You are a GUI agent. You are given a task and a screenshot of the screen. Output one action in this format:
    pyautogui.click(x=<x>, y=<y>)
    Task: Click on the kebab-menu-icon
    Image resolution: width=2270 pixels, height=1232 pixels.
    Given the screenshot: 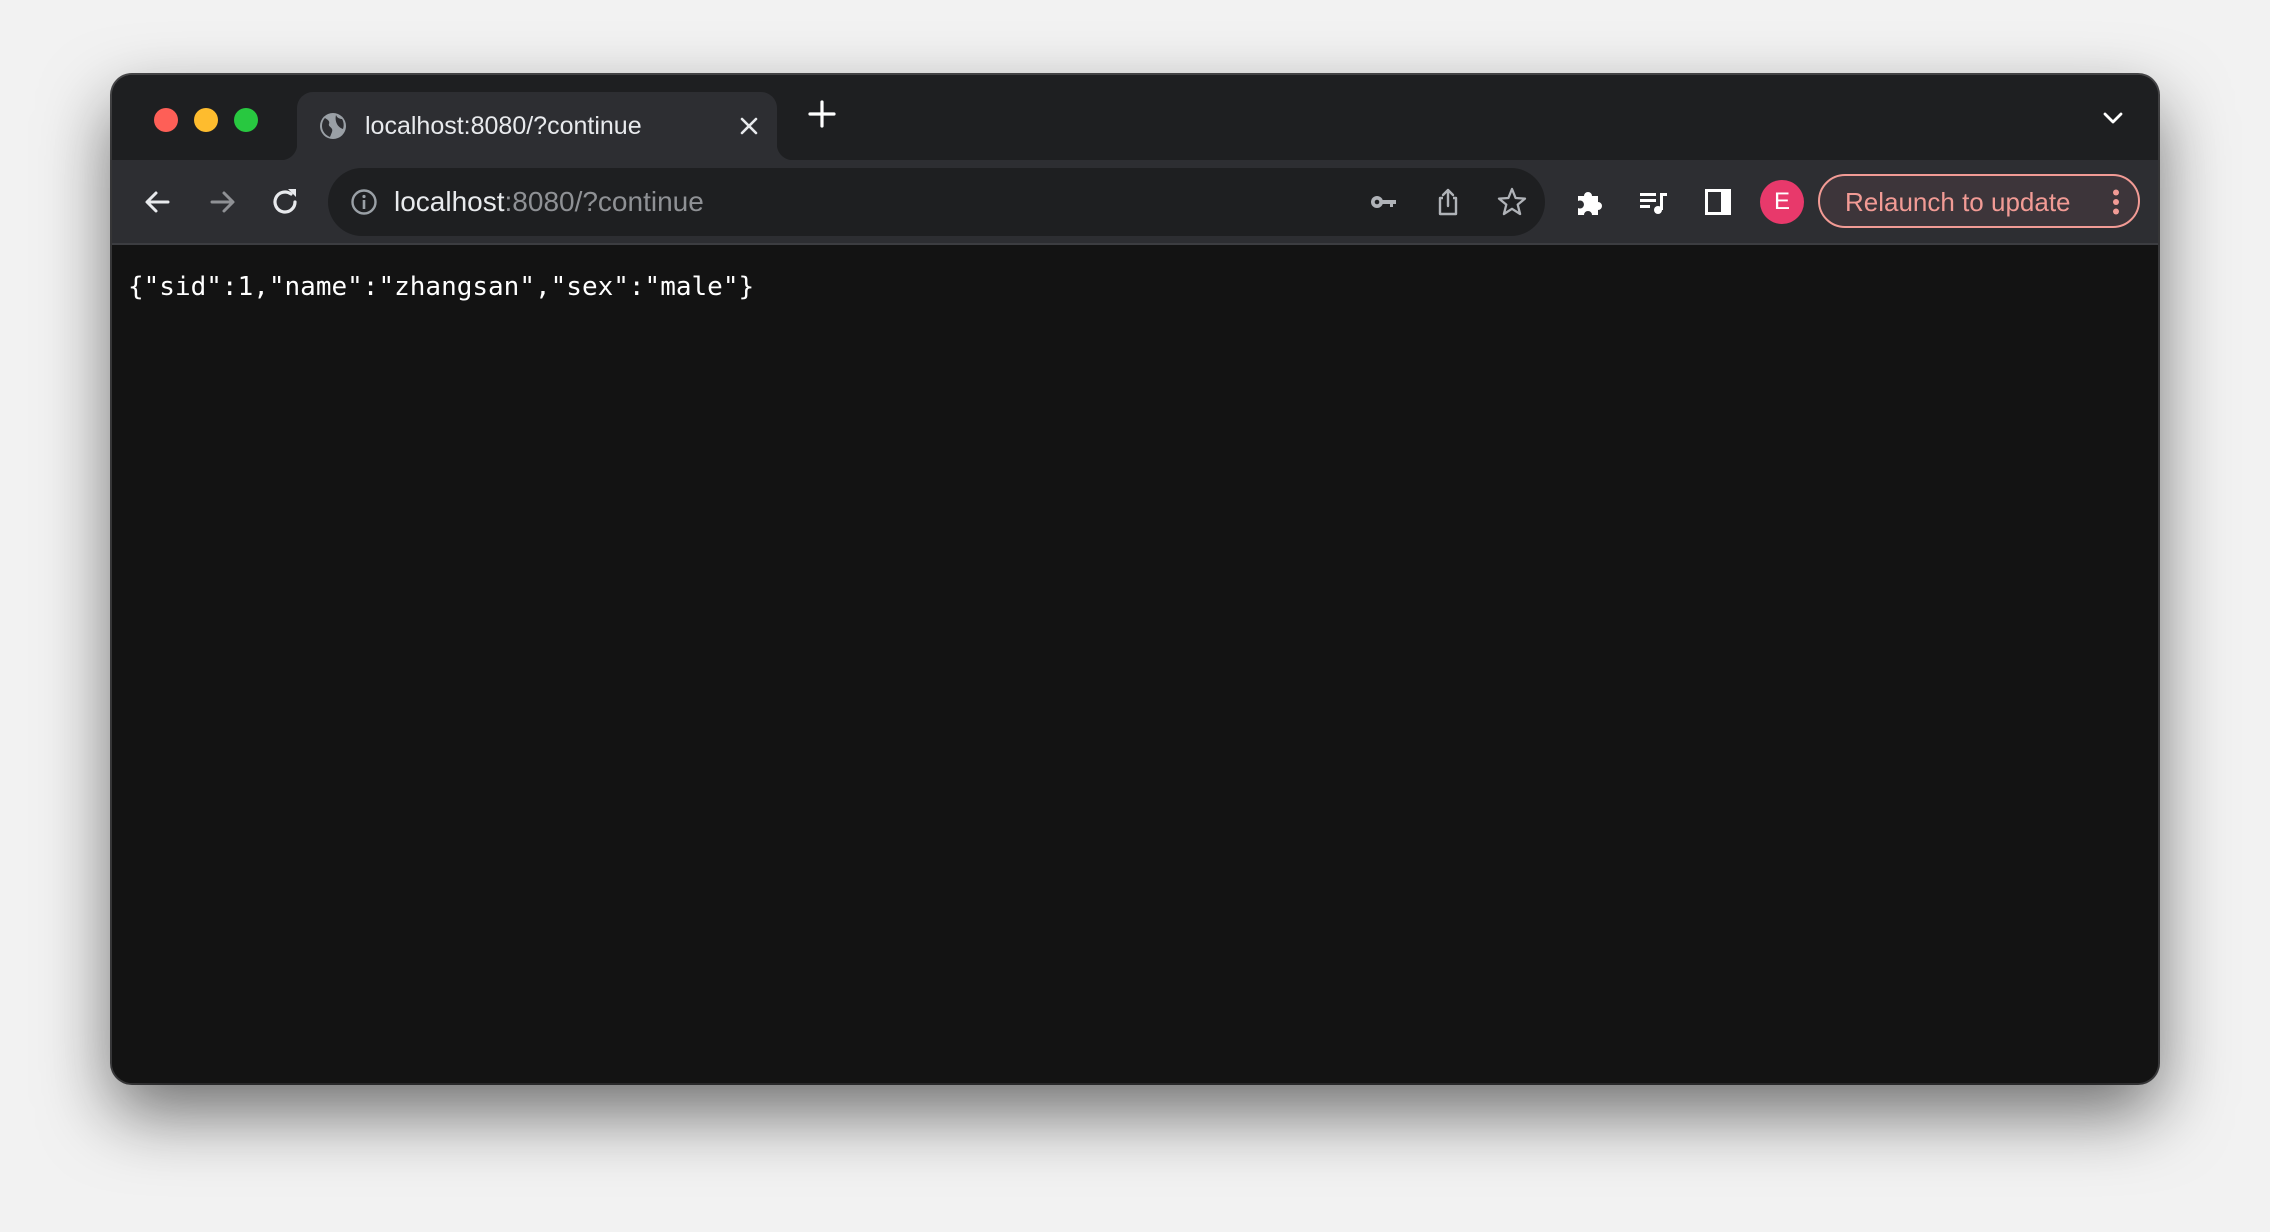 What is the action you would take?
    pyautogui.click(x=2116, y=202)
    